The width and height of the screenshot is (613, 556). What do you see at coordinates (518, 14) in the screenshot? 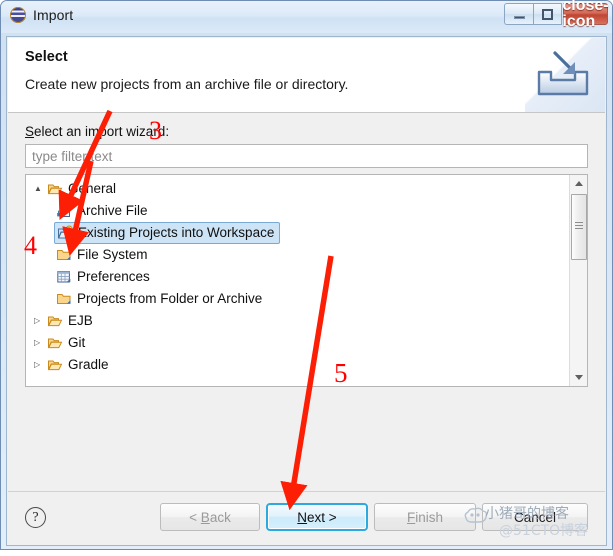
I see `minimize-button` at bounding box center [518, 14].